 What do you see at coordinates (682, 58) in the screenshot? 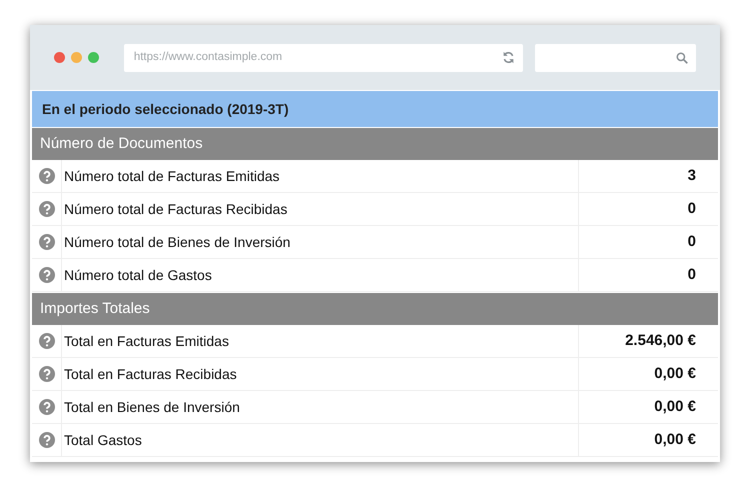
I see `search-icon` at bounding box center [682, 58].